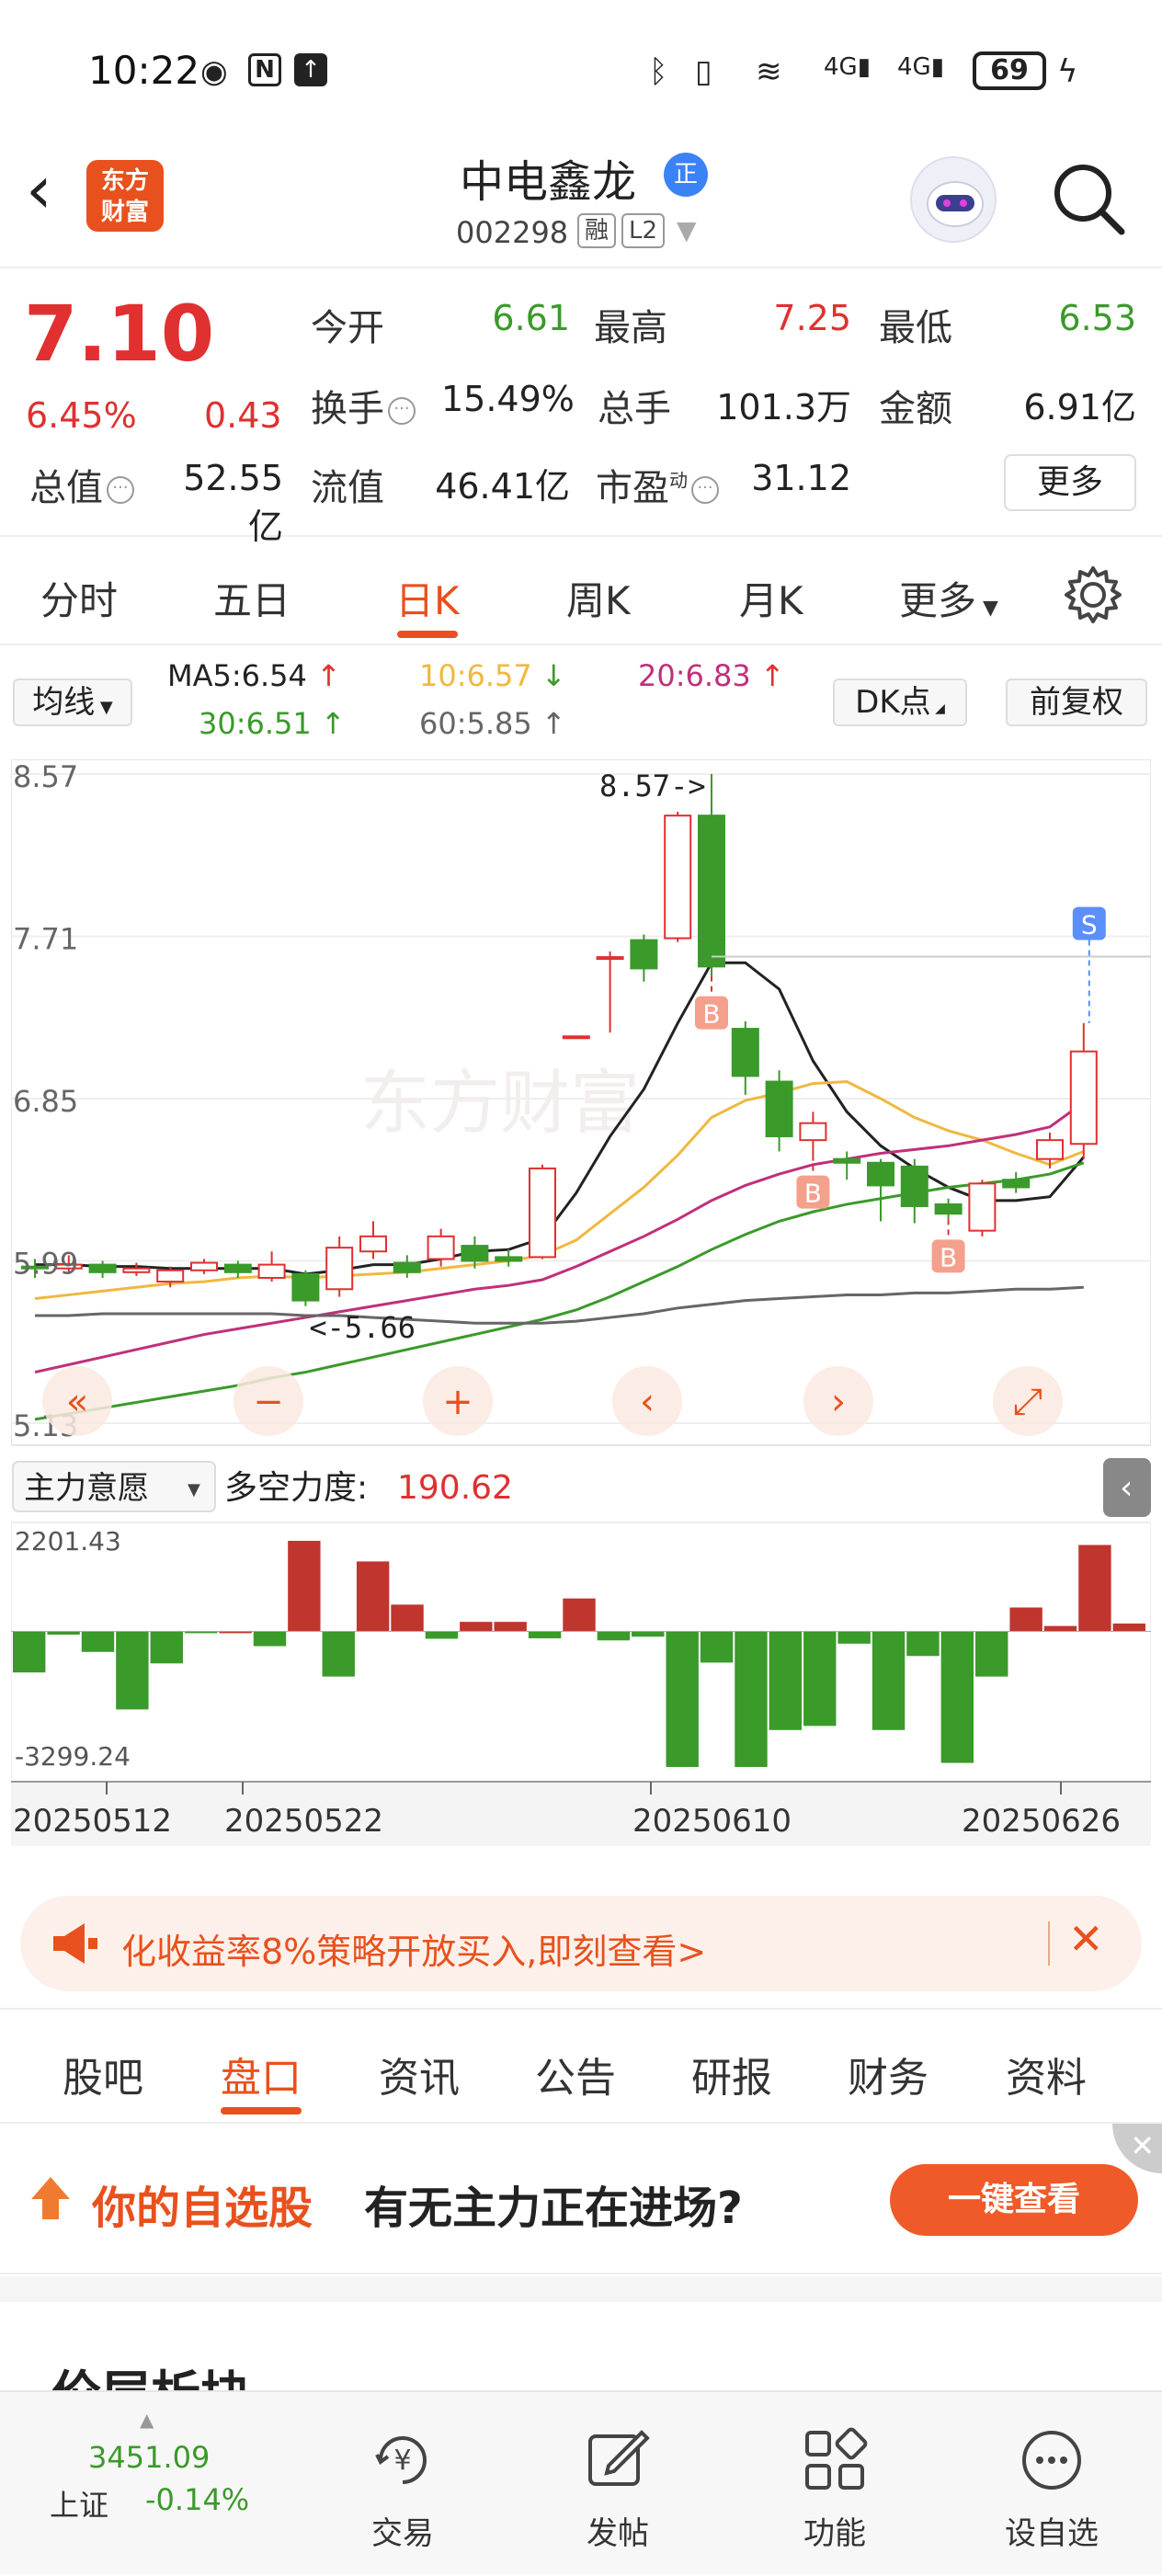 The height and width of the screenshot is (2576, 1162). What do you see at coordinates (1049, 1943) in the screenshot?
I see `ad-divider` at bounding box center [1049, 1943].